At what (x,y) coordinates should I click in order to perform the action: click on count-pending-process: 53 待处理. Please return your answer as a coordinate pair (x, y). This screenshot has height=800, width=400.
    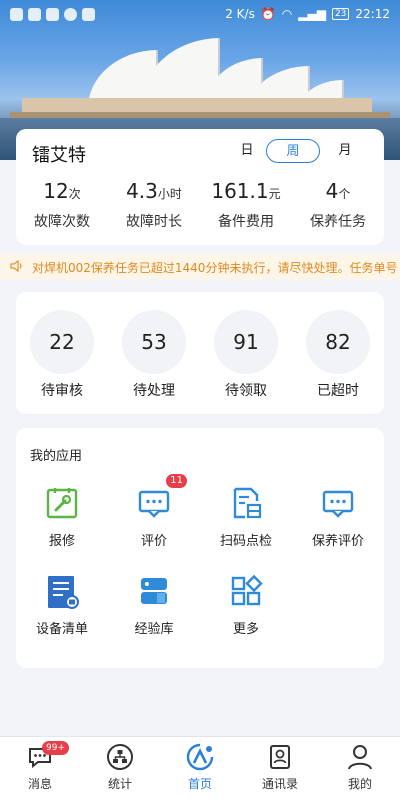
    Looking at the image, I should click on (154, 355).